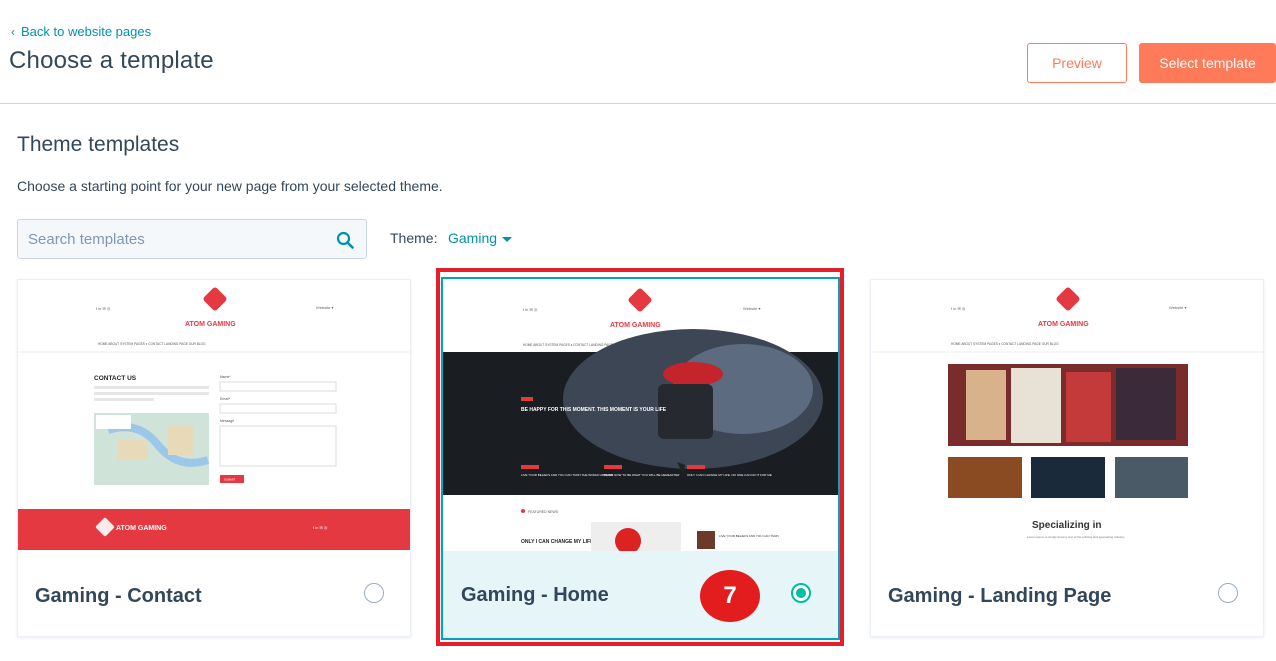  I want to click on back-link-label: Back to website pages, so click(86, 31).